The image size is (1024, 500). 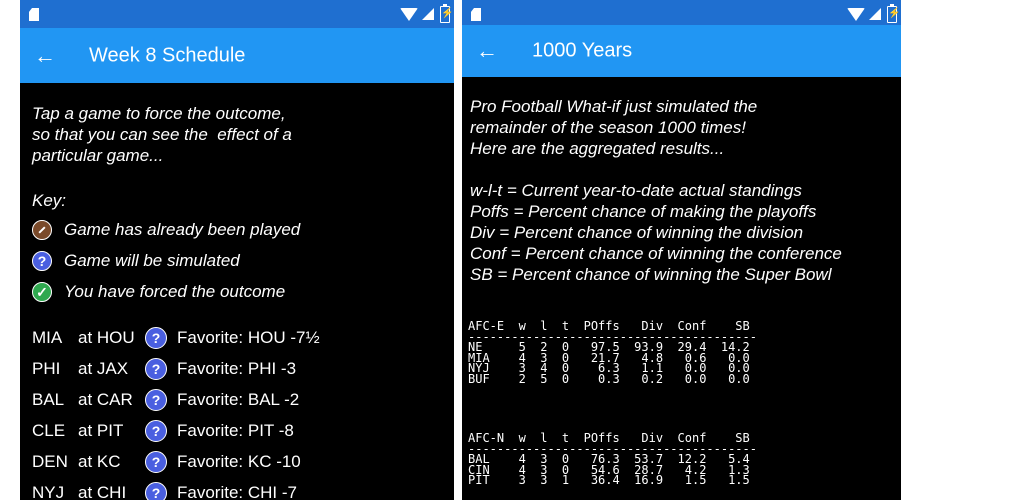 I want to click on home-team: at CHI, so click(x=102, y=491).